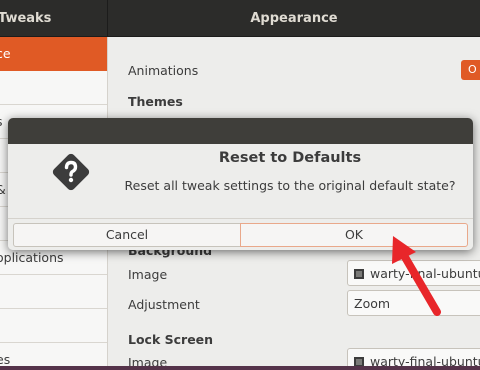  I want to click on background-image-label: Image, so click(148, 274).